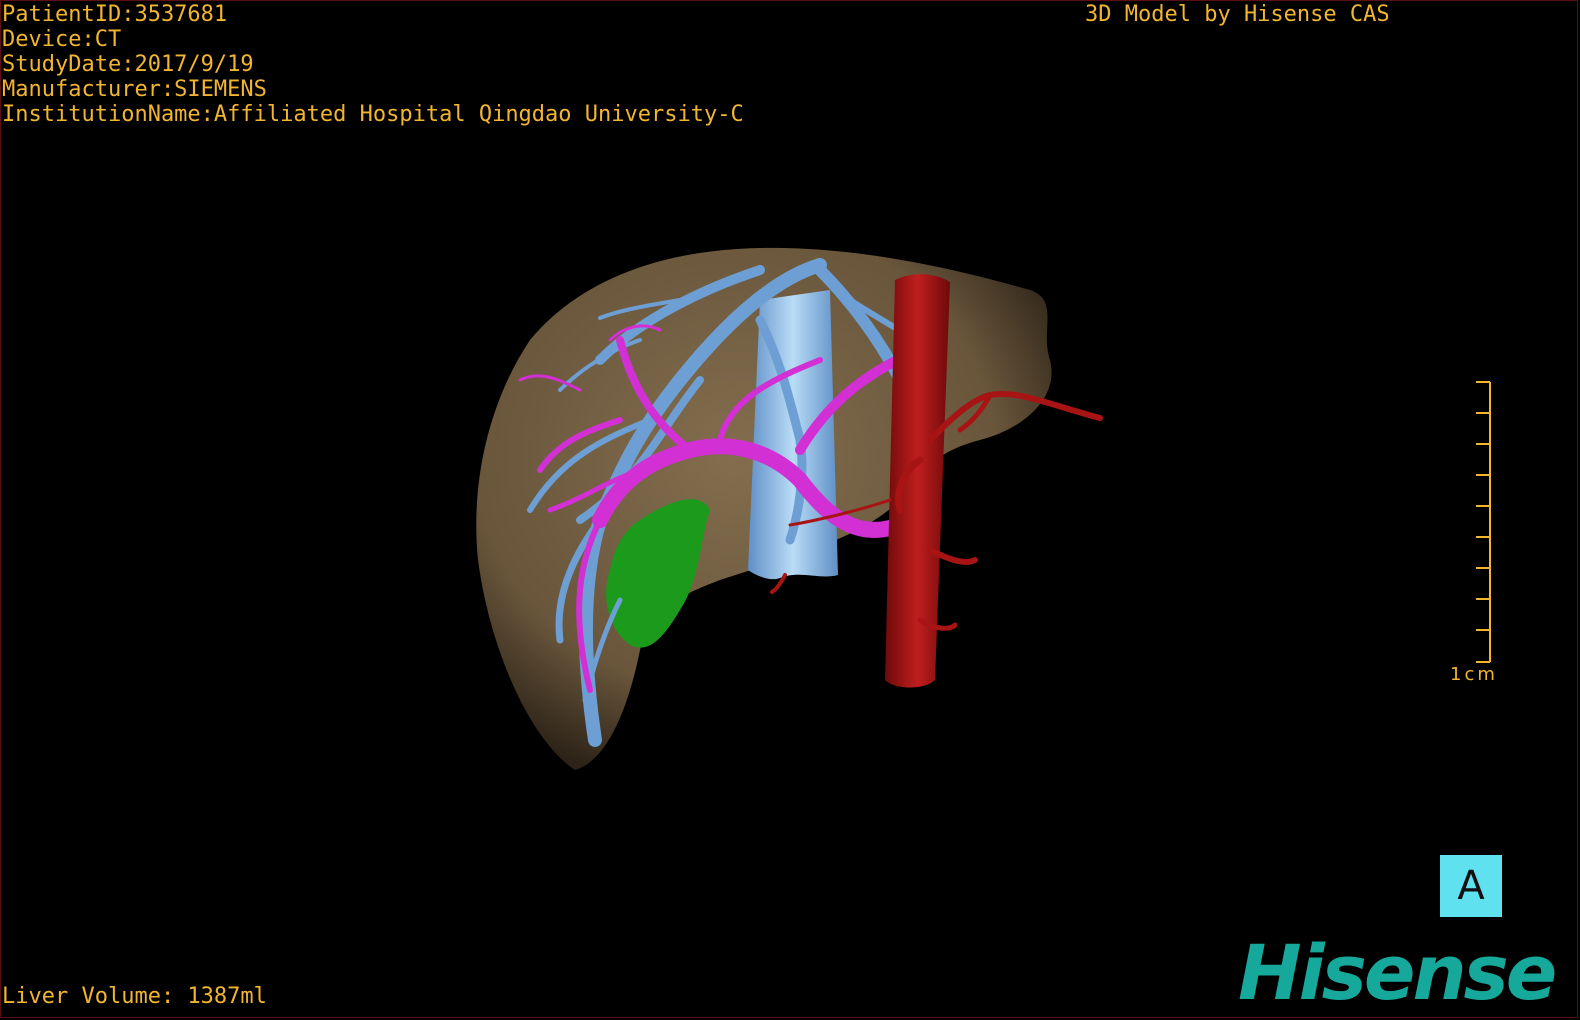 The width and height of the screenshot is (1580, 1020). I want to click on manufacturer: Manufacturer:SIEMENS, so click(134, 89).